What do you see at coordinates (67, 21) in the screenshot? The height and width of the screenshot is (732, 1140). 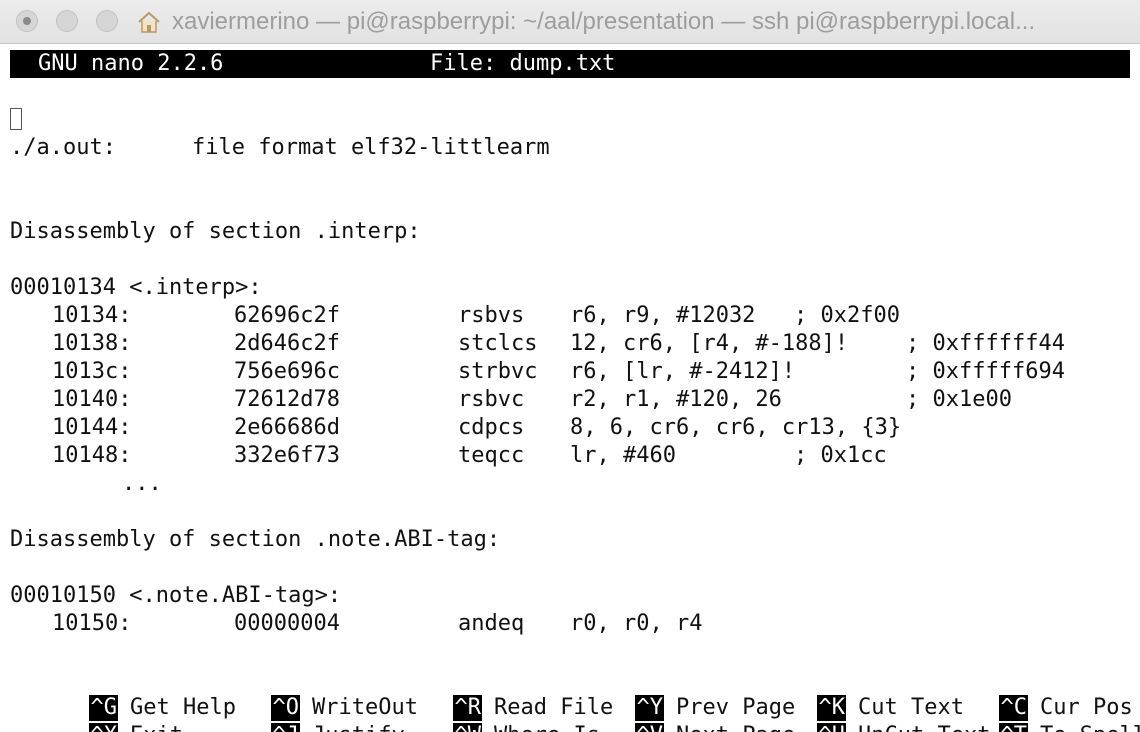 I see `minimize-button` at bounding box center [67, 21].